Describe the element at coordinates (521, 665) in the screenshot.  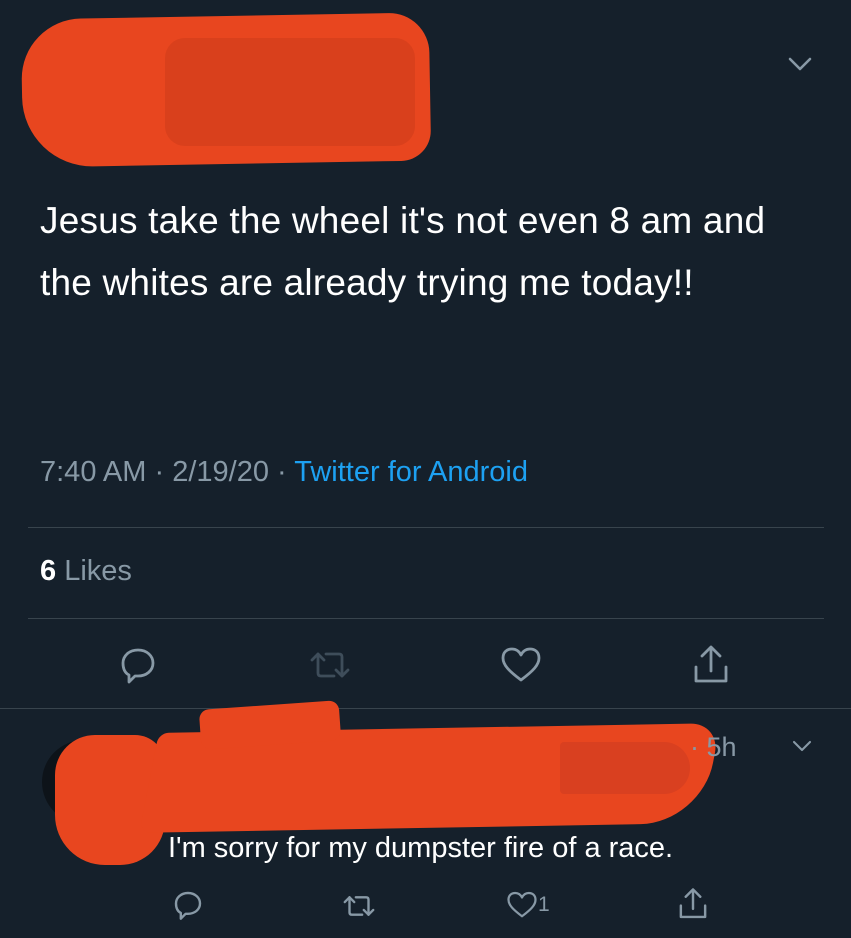
I see `like-heart-icon` at that location.